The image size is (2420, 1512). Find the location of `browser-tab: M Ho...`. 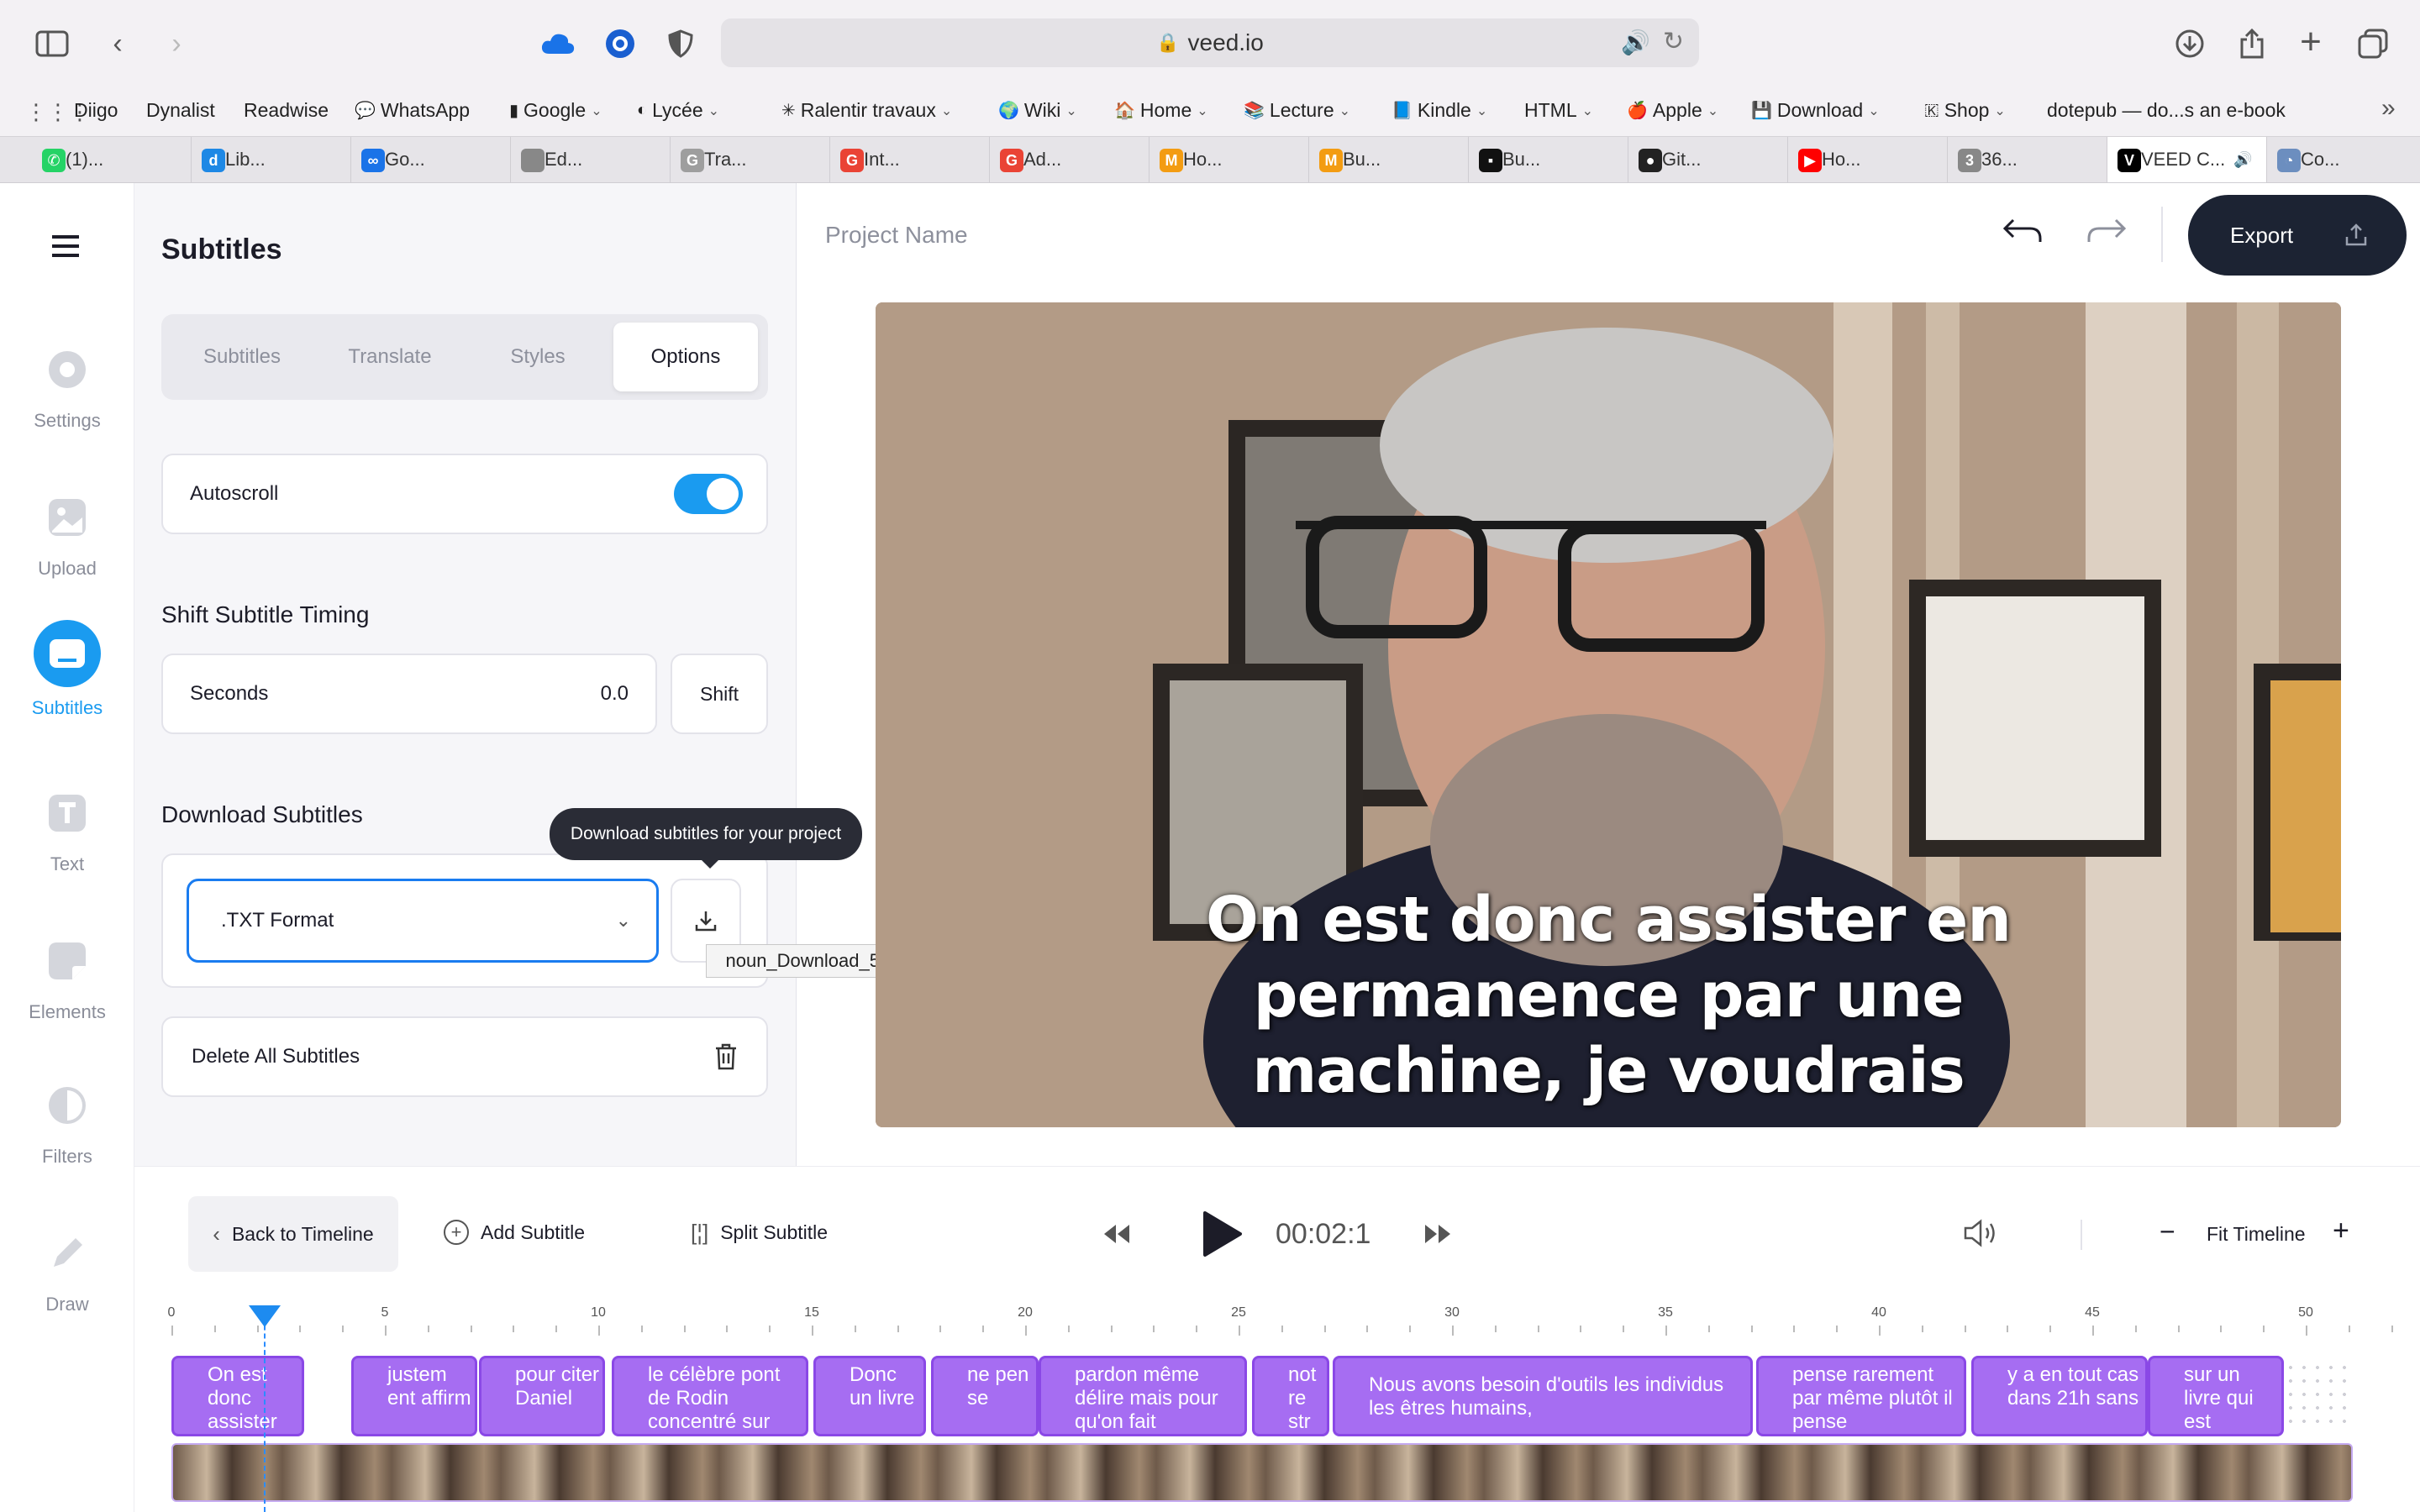

browser-tab: M Ho... is located at coordinates (1229, 159).